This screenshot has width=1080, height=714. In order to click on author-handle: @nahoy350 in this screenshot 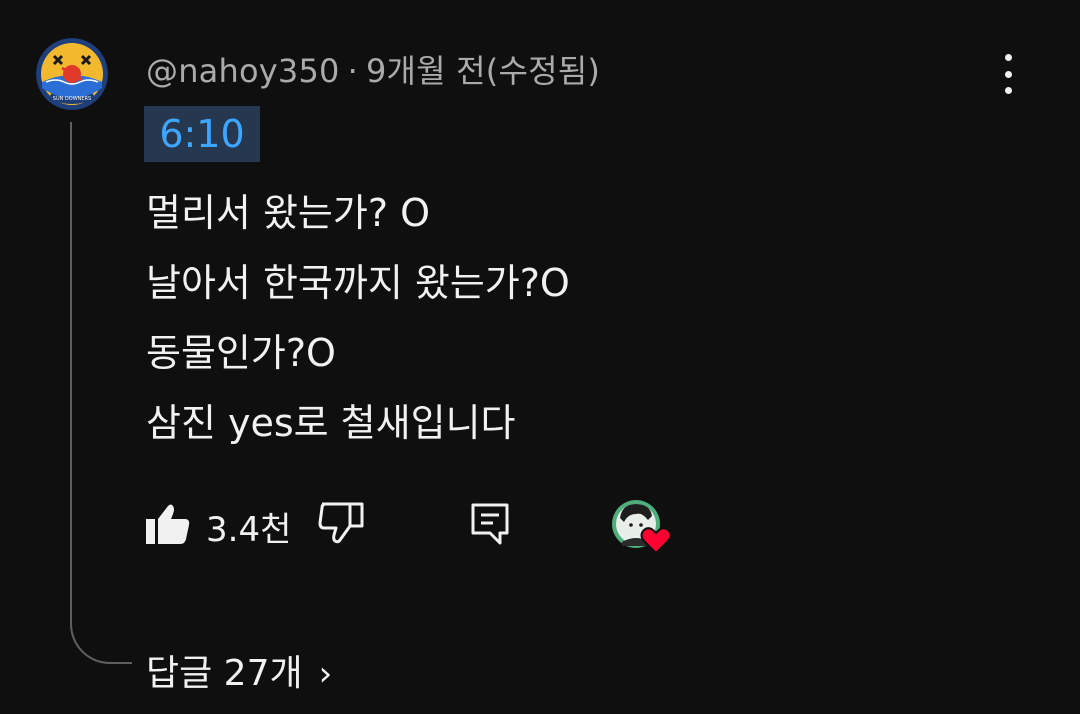, I will do `click(243, 71)`.